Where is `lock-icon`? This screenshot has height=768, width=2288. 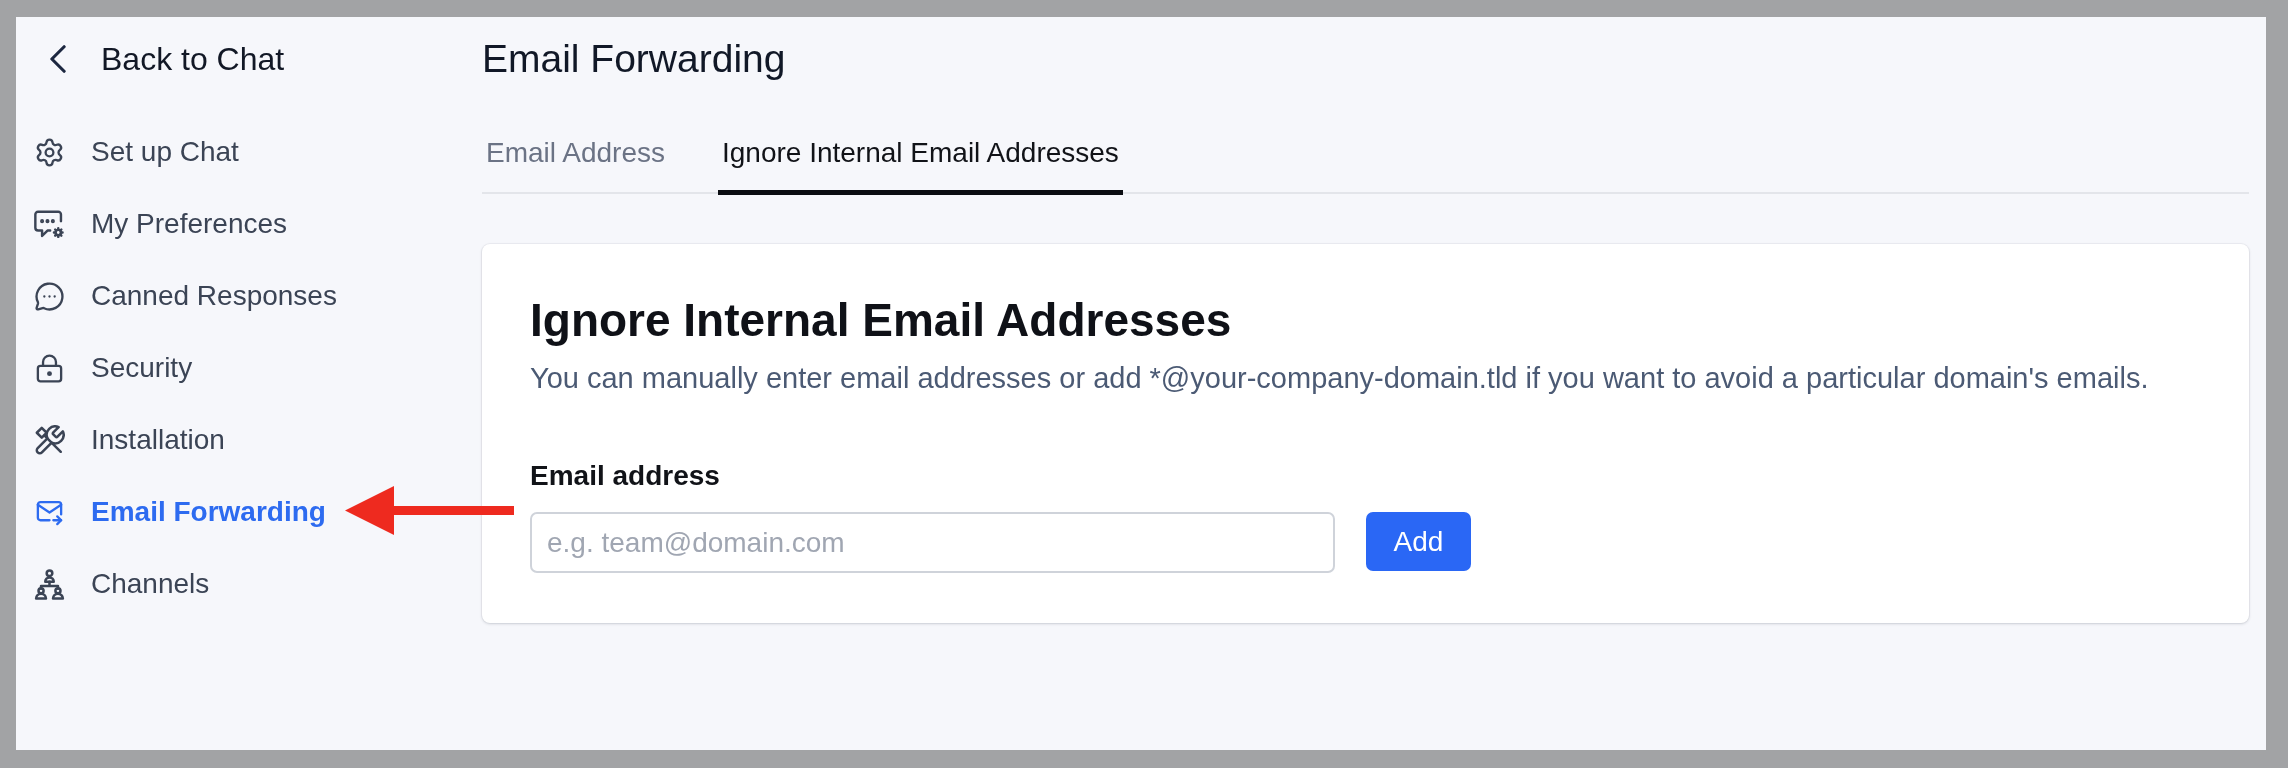
lock-icon is located at coordinates (49, 368).